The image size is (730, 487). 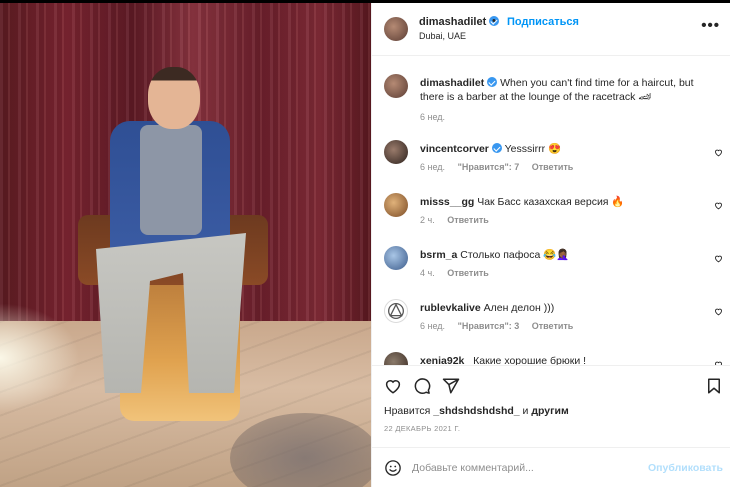 I want to click on liker-username: _shdshdshdshd_, so click(x=476, y=411).